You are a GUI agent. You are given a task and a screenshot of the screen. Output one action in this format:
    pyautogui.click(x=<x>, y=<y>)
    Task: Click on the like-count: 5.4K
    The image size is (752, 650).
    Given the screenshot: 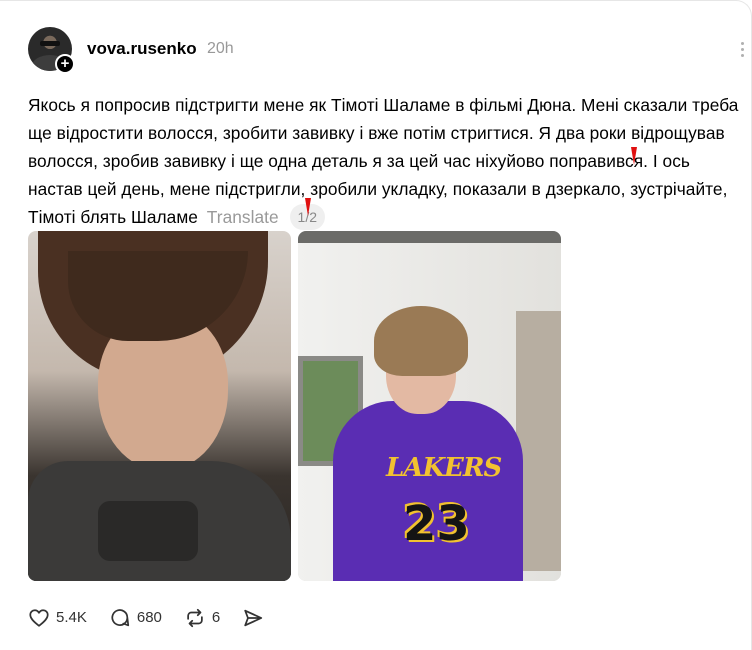 What is the action you would take?
    pyautogui.click(x=71, y=617)
    